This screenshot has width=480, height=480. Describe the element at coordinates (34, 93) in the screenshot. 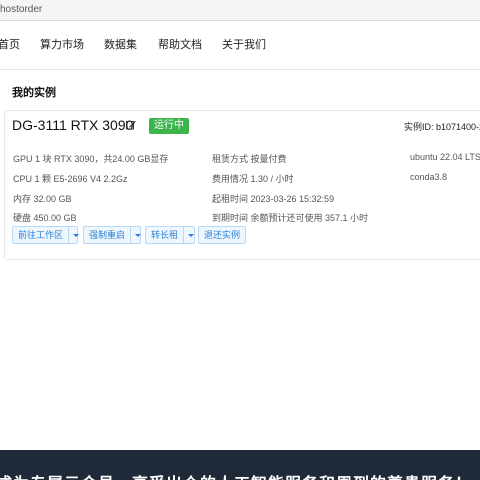

I see `page-title: 我的实例` at that location.